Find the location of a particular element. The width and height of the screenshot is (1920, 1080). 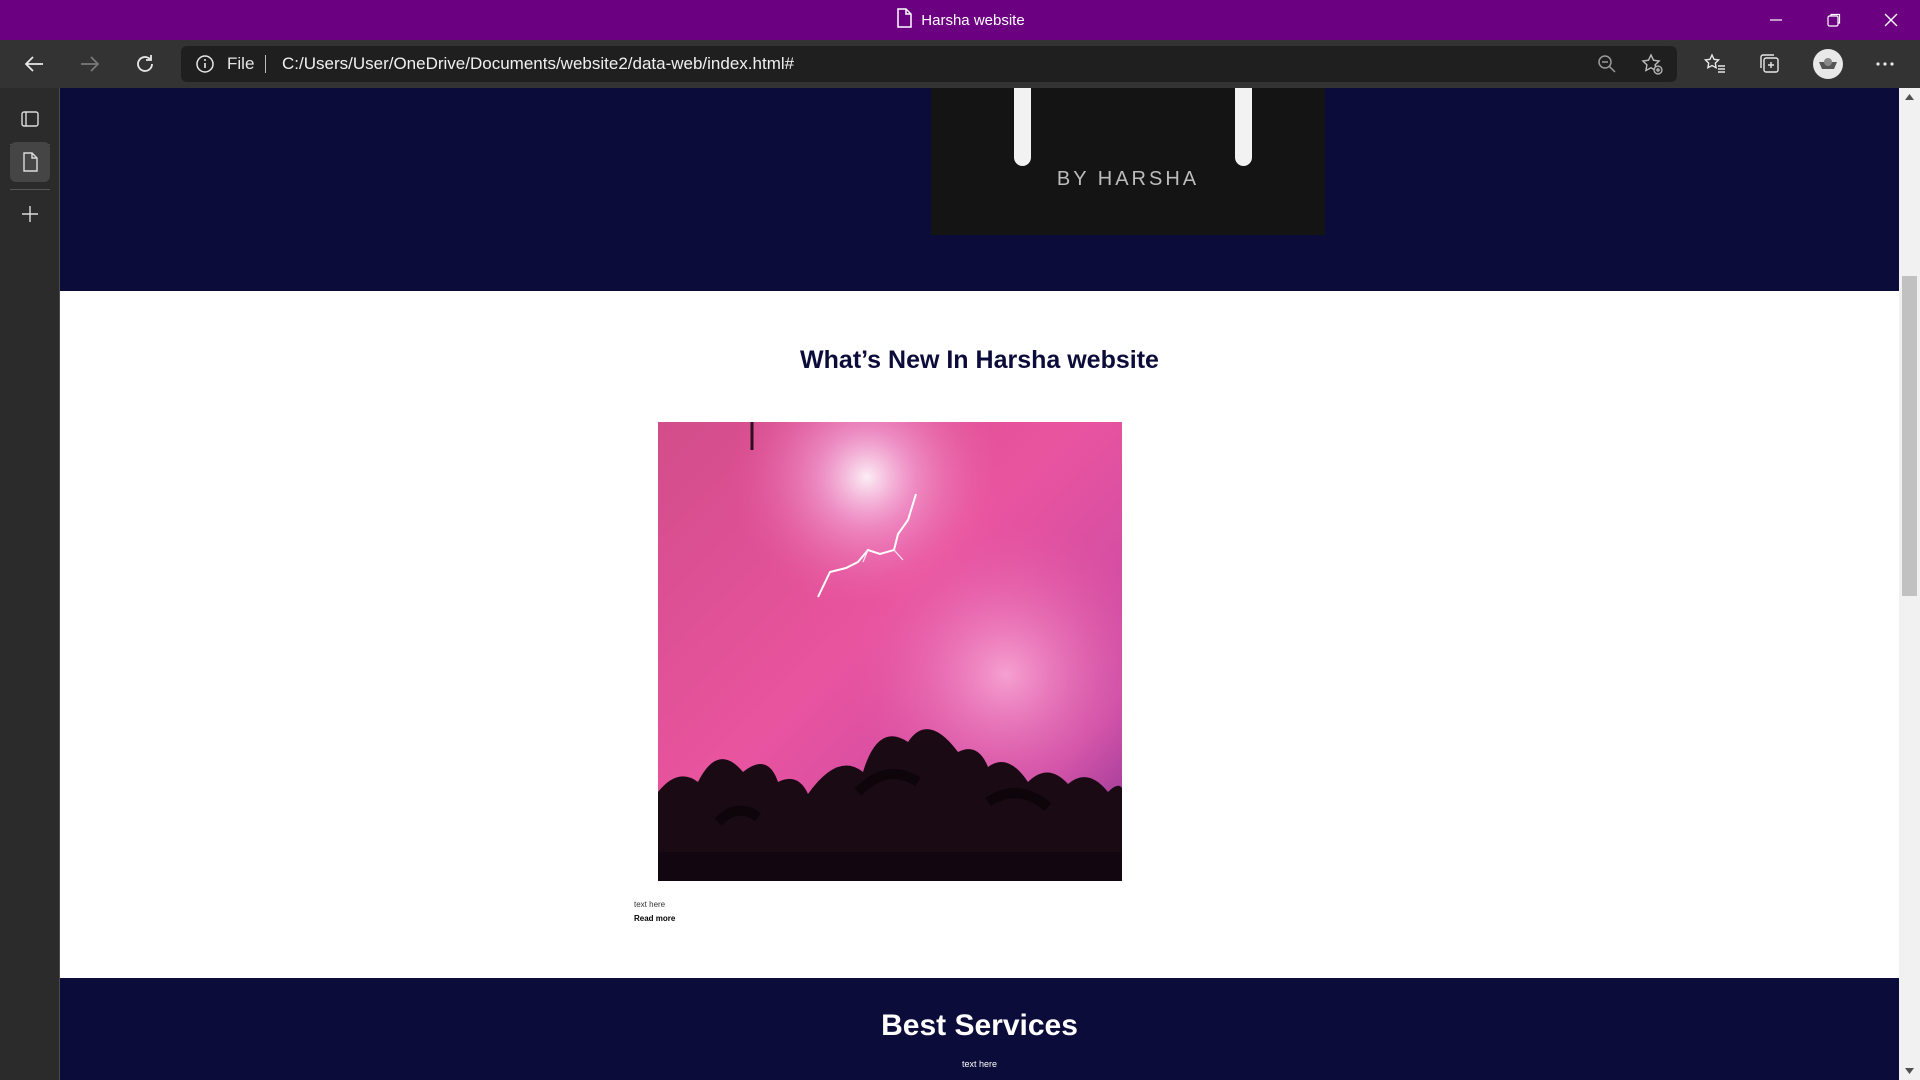

forward-button is located at coordinates (90, 64).